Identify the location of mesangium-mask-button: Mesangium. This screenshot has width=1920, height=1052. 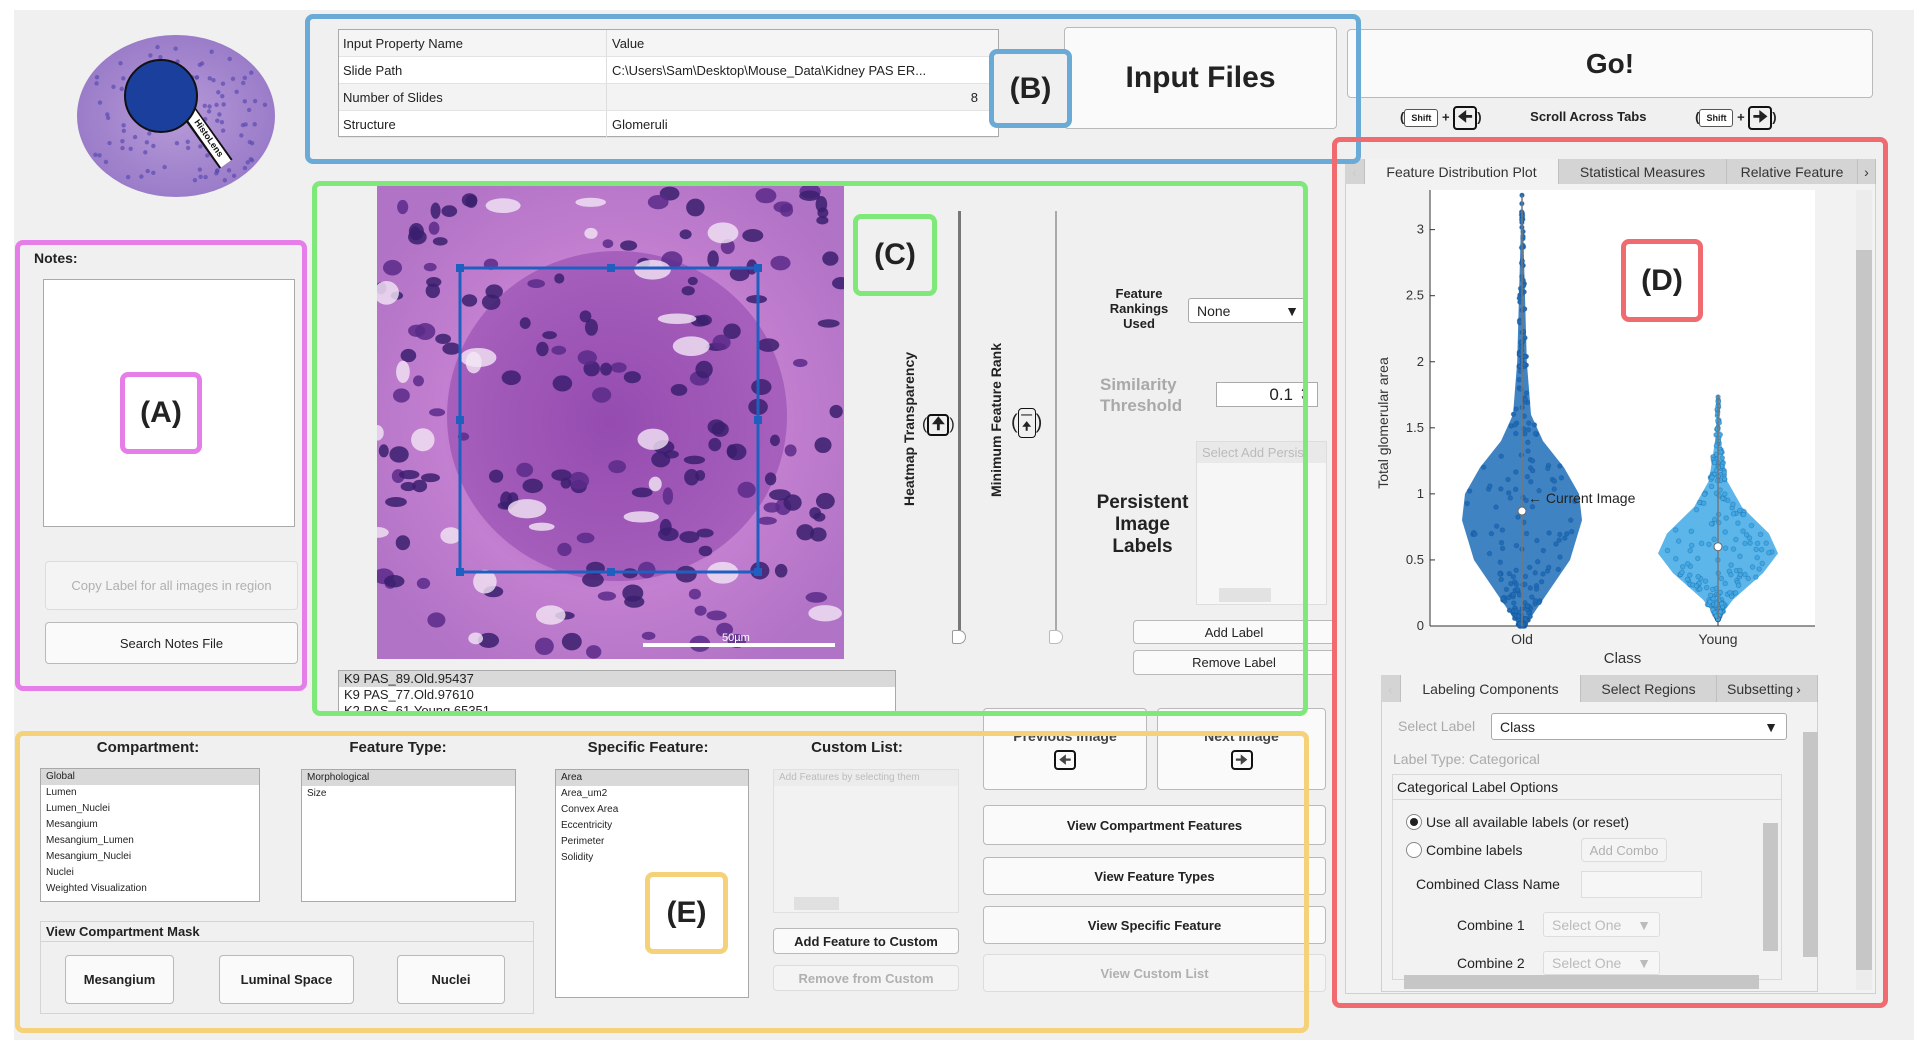
(119, 979).